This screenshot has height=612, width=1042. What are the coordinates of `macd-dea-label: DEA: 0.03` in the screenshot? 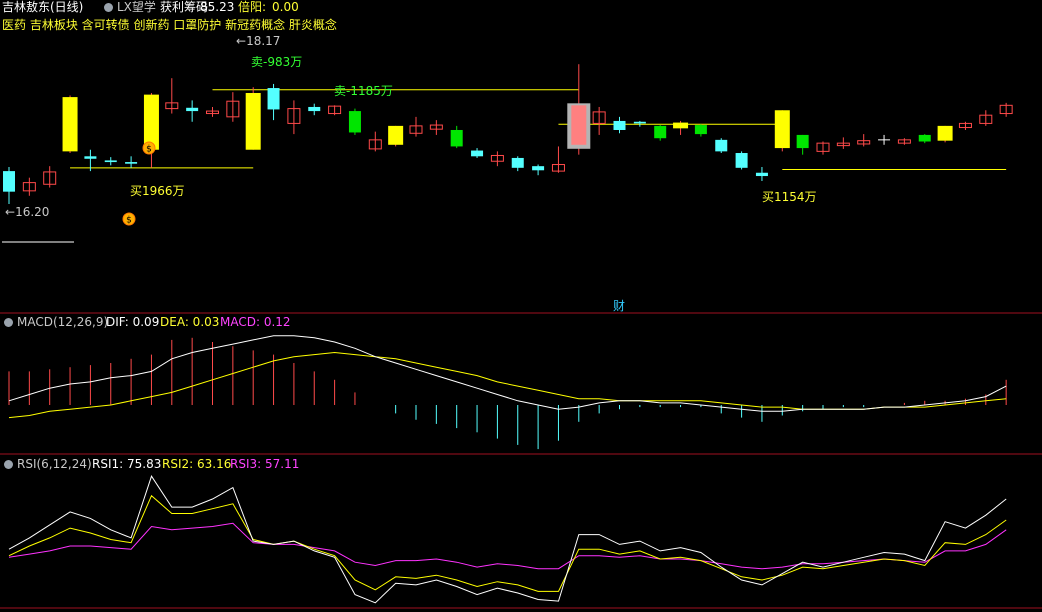 It's located at (190, 322).